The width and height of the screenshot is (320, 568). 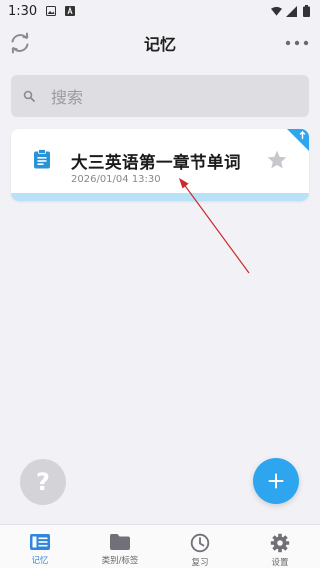 What do you see at coordinates (200, 563) in the screenshot?
I see `nav-label: 复习` at bounding box center [200, 563].